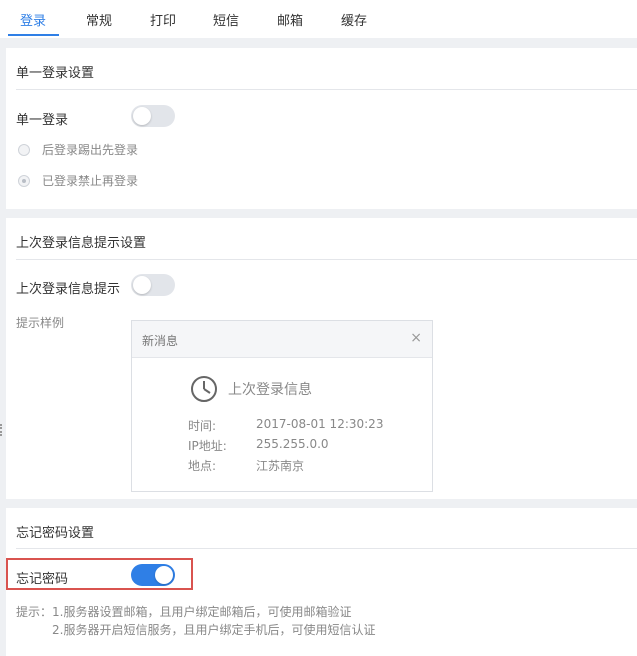 The image size is (637, 656). Describe the element at coordinates (2, 430) in the screenshot. I see `resize-handle` at that location.